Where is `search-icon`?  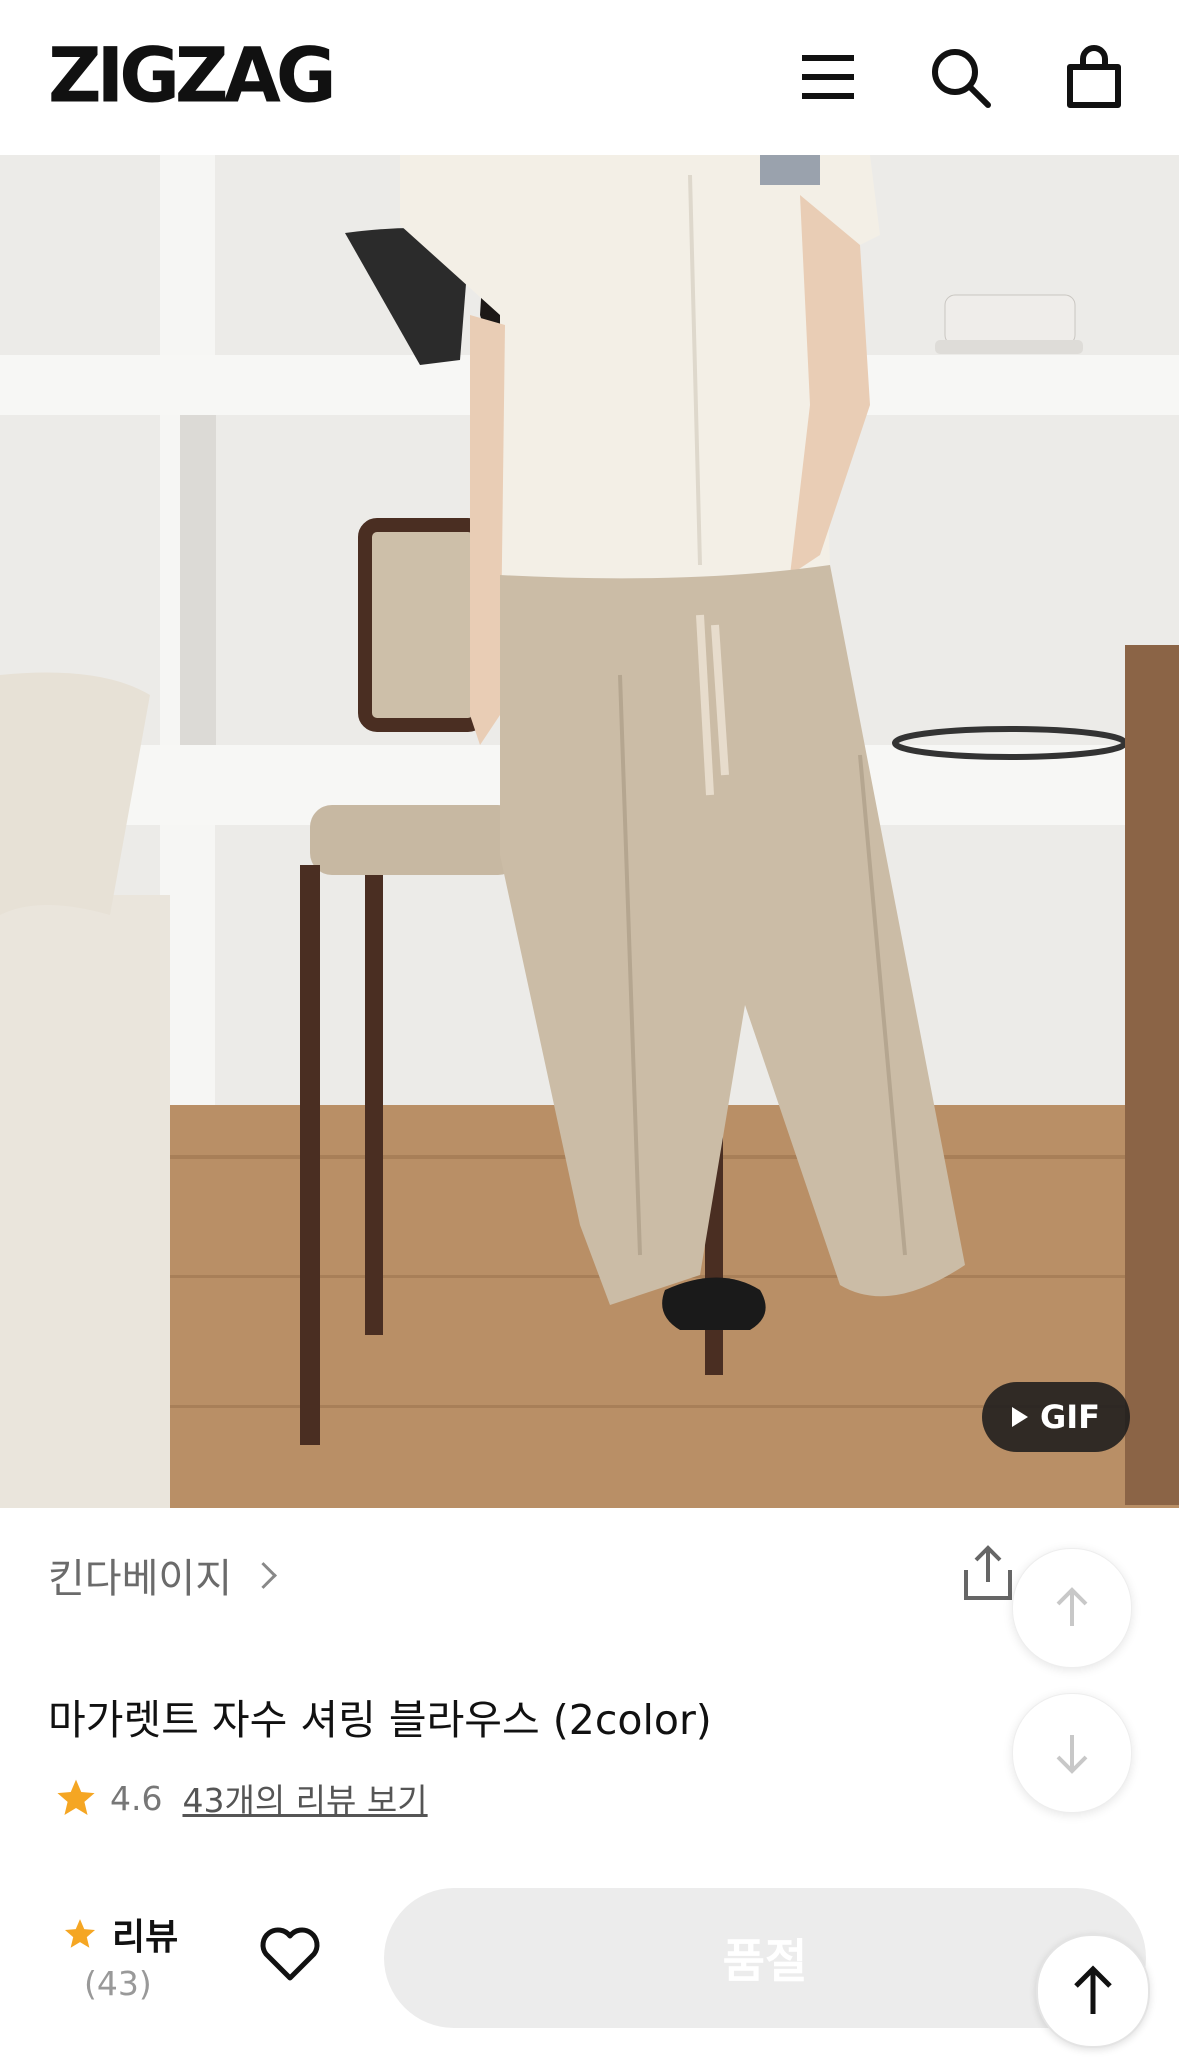
search-icon is located at coordinates (960, 77).